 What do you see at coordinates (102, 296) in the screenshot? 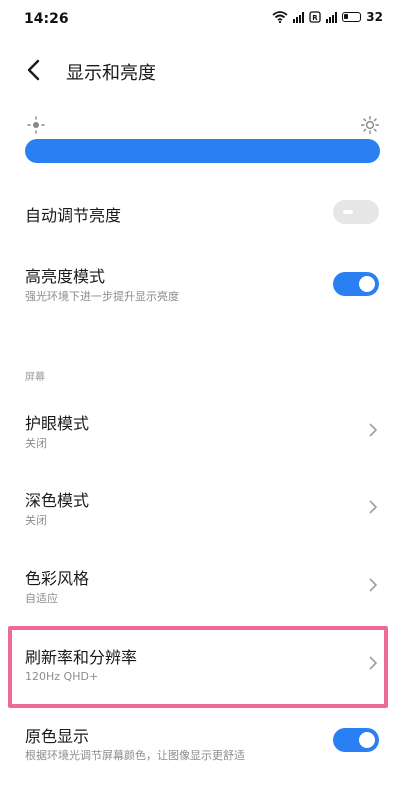
I see `high-brightness-subtitle: 强光环境下进一步提升显示亮度` at bounding box center [102, 296].